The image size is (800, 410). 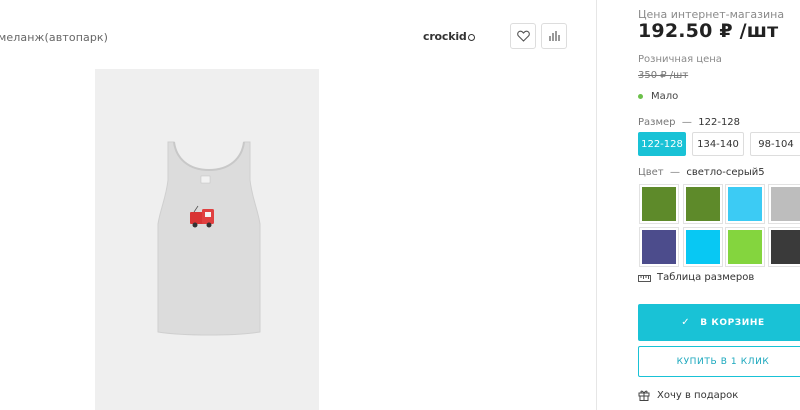 I want to click on buy-one-click-button: КУПИТЬ В 1 КЛИК, so click(x=719, y=361).